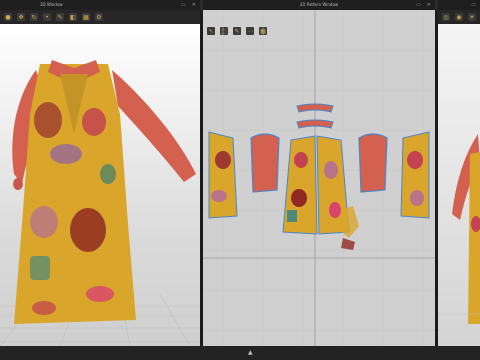 The width and height of the screenshot is (480, 360). Describe the element at coordinates (21, 17) in the screenshot. I see `move-icon: ✥` at that location.